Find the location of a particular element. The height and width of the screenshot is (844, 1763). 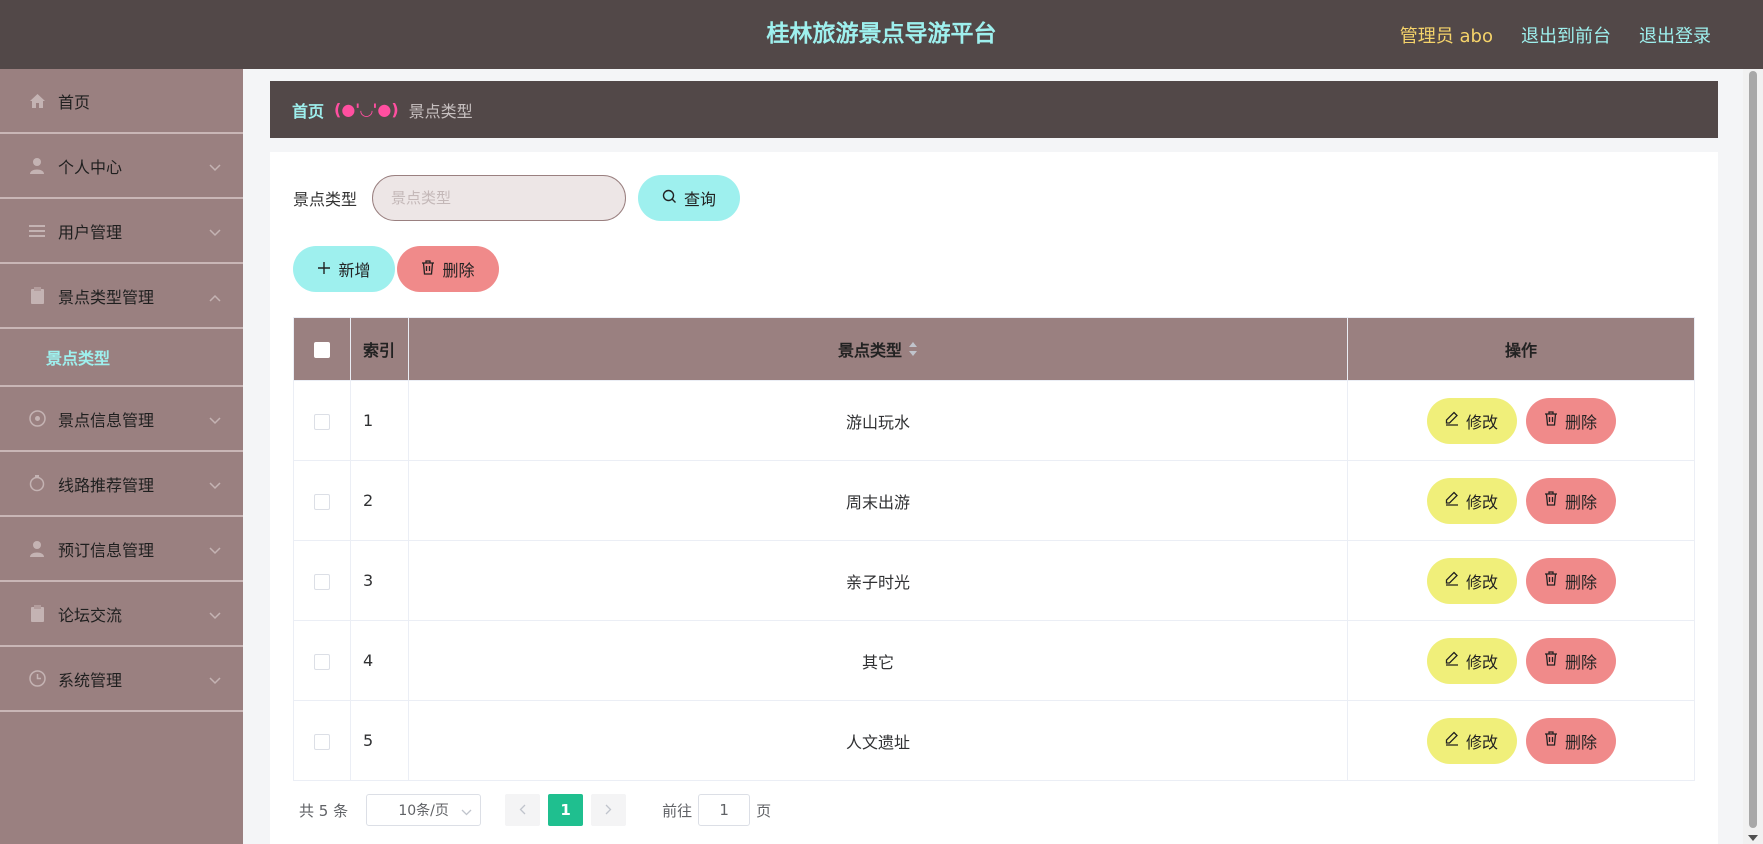

sidebar-item-users: 用户管理 is located at coordinates (121, 231).